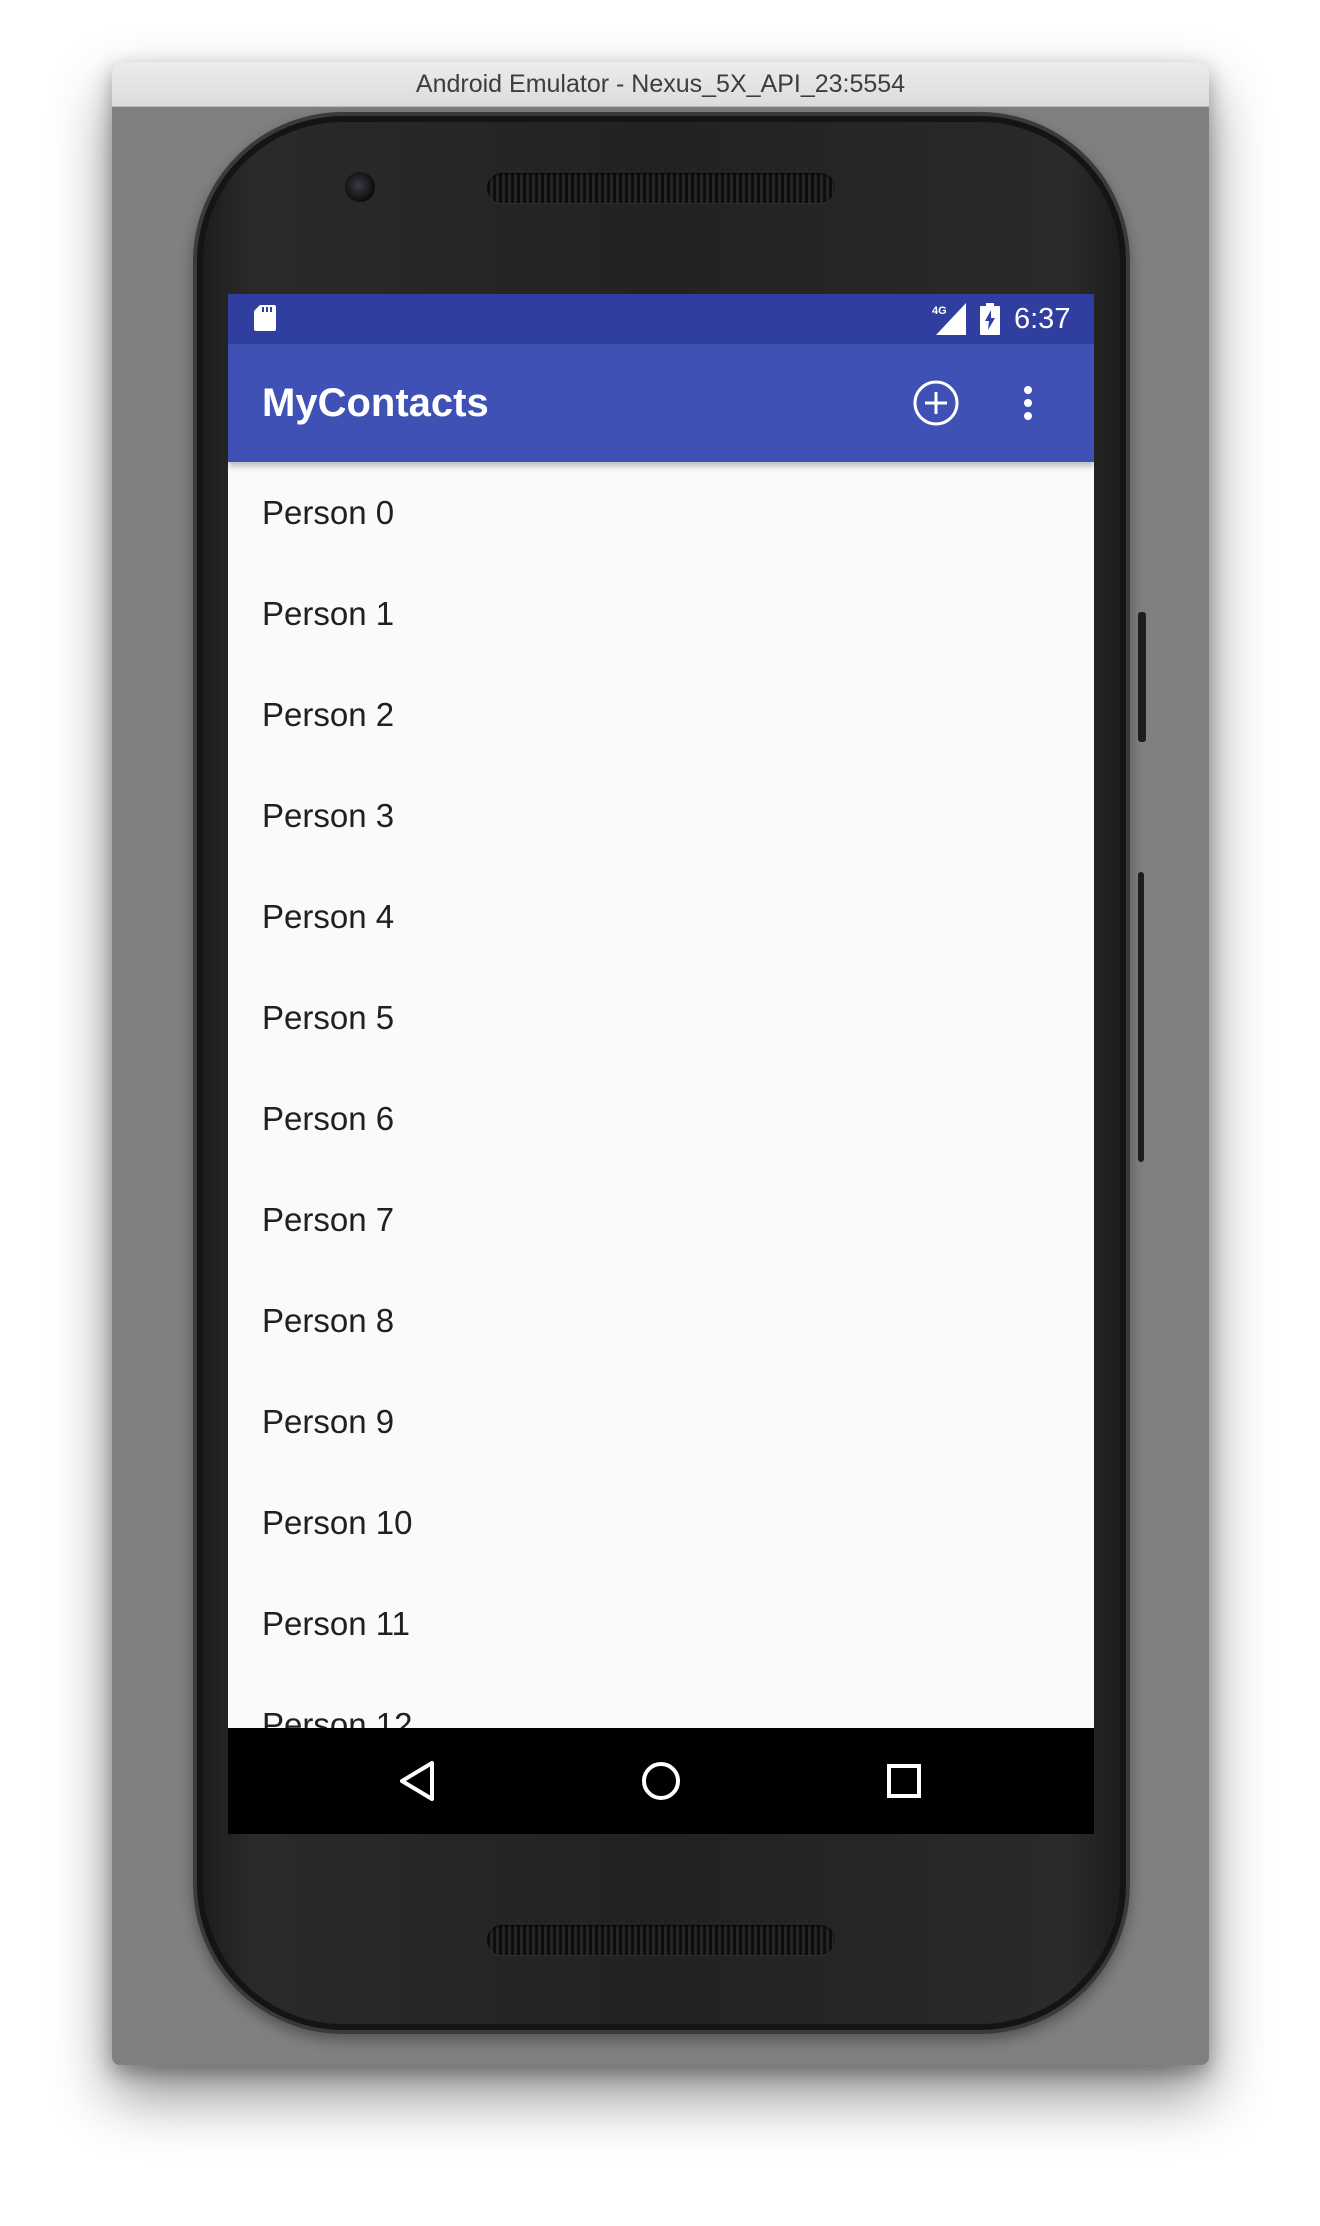 The image size is (1320, 2226). I want to click on front-camera, so click(360, 187).